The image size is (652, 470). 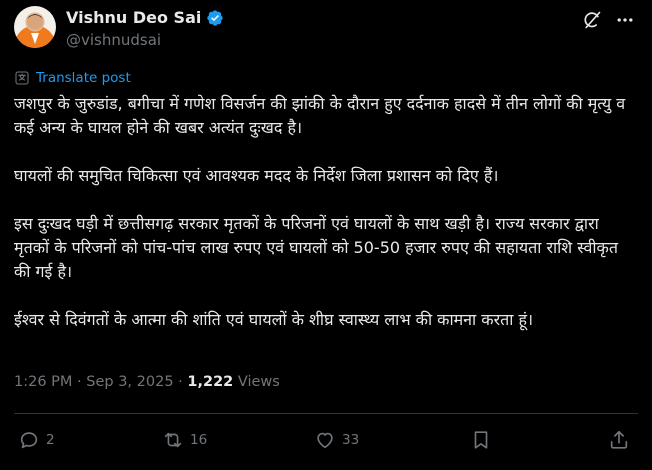 I want to click on share-icon, so click(x=619, y=439).